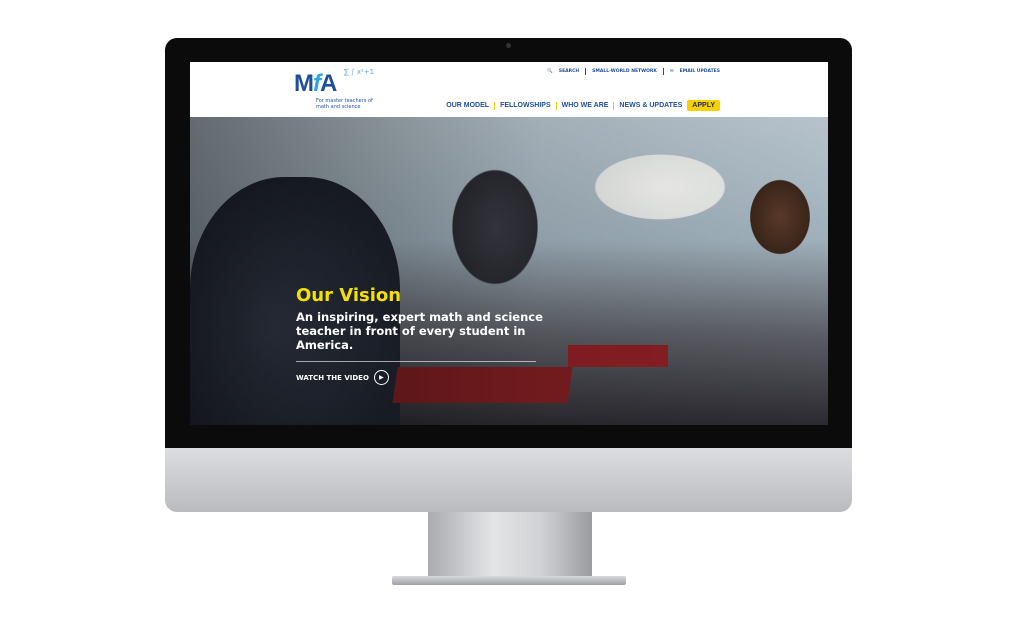 The width and height of the screenshot is (1024, 626). I want to click on logo-a: A, so click(328, 83).